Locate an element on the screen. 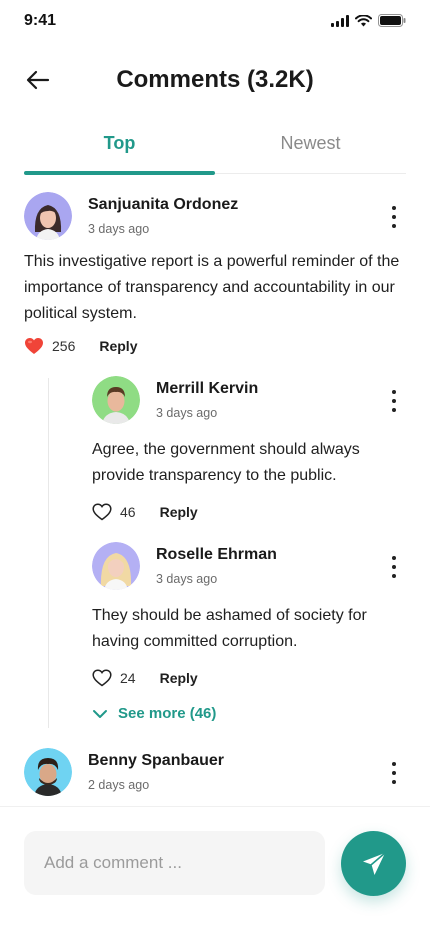 The width and height of the screenshot is (430, 932). comment-actions: 24 Reply is located at coordinates (145, 678).